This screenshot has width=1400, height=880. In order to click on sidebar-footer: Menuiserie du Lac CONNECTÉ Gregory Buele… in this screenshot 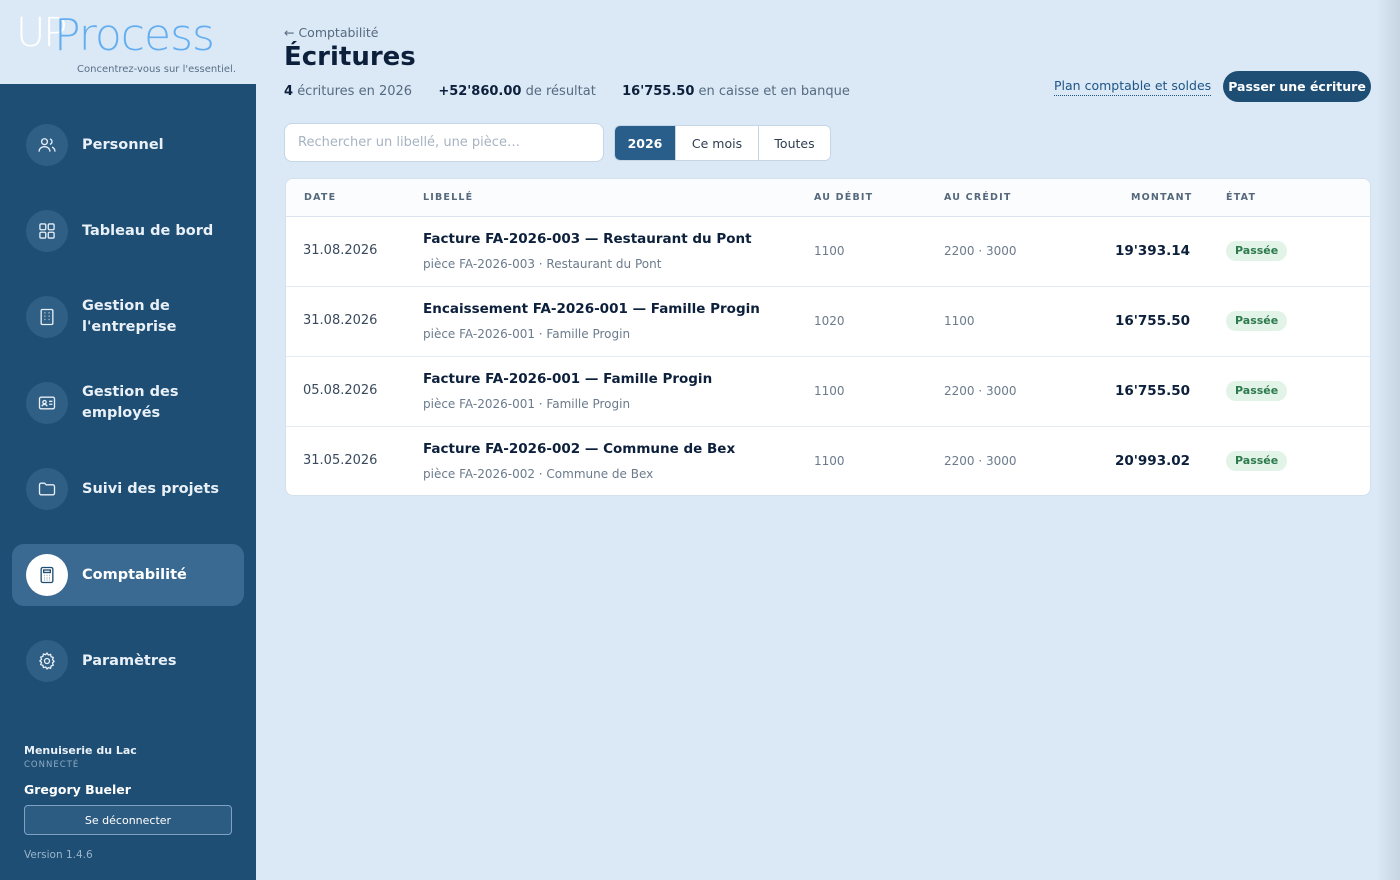, I will do `click(128, 802)`.